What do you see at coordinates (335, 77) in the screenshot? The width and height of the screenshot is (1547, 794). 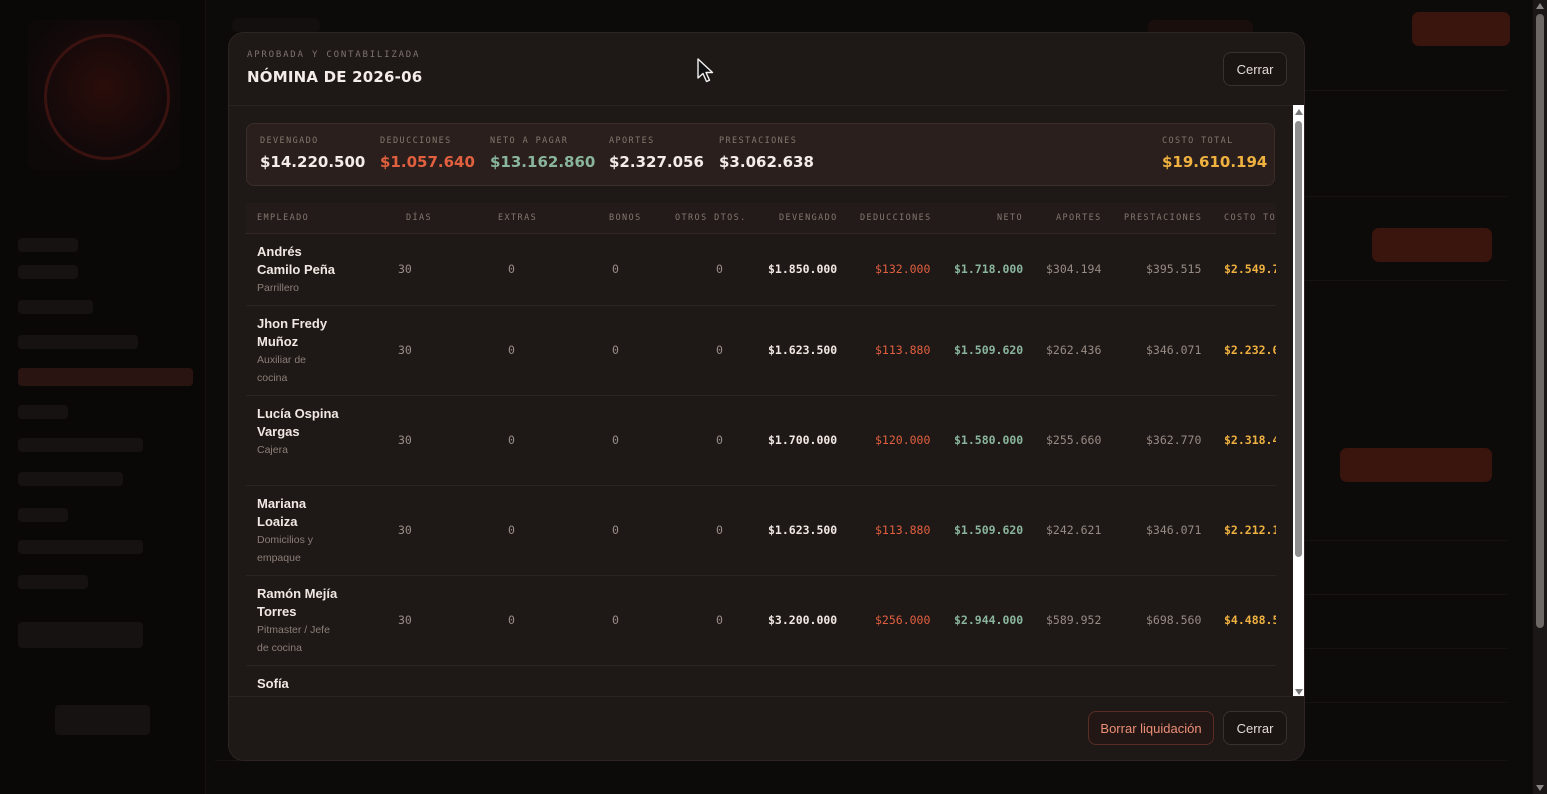 I see `modal-title: NÓMINA DE 2026-06` at bounding box center [335, 77].